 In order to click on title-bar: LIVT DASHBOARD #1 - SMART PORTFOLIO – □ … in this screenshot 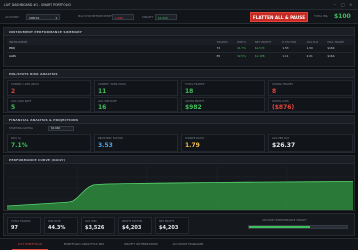, I will do `click(179, 5)`.